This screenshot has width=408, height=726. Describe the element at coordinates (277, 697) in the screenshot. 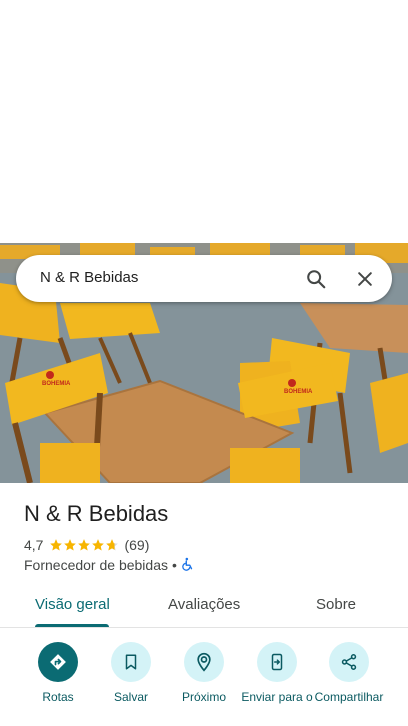

I see `send-to-phone-label: Enviar para o` at that location.